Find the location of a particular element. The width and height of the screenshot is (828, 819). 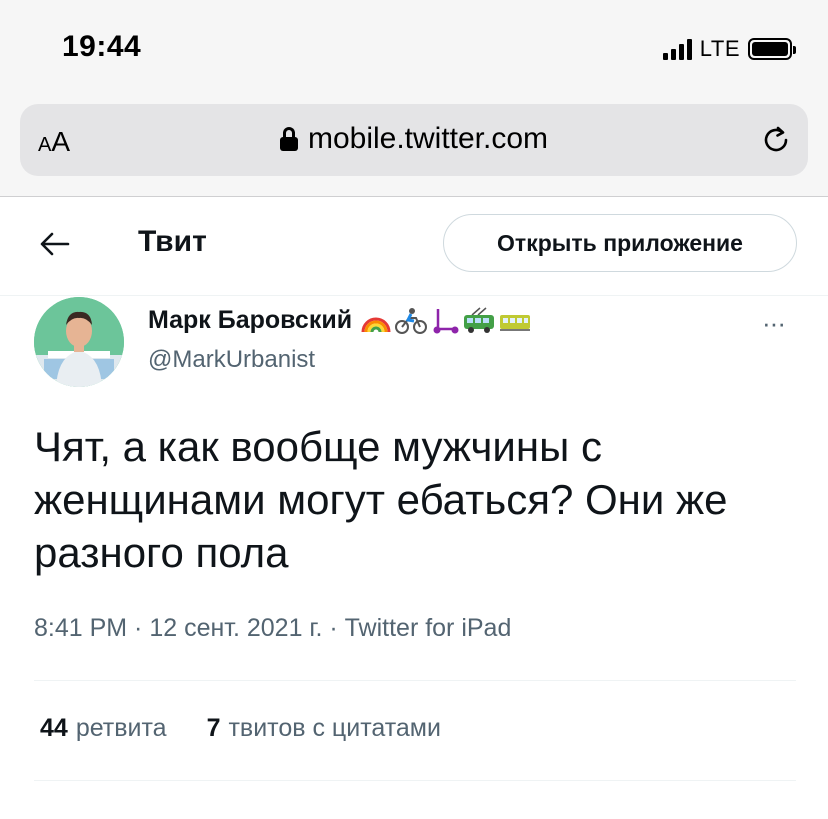

author-handle: @MarkUrbanist is located at coordinates (231, 360).